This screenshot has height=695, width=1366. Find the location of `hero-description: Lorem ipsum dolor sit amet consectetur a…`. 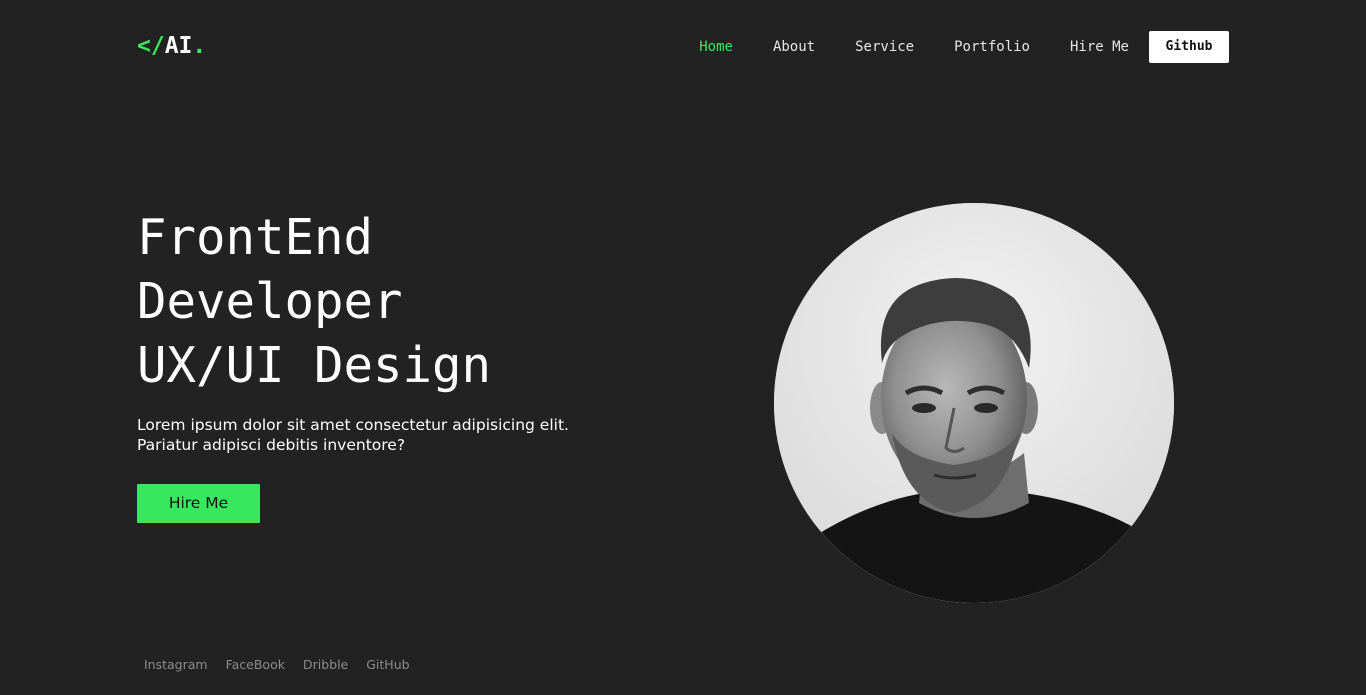

hero-description: Lorem ipsum dolor sit amet consectetur a… is located at coordinates (372, 435).